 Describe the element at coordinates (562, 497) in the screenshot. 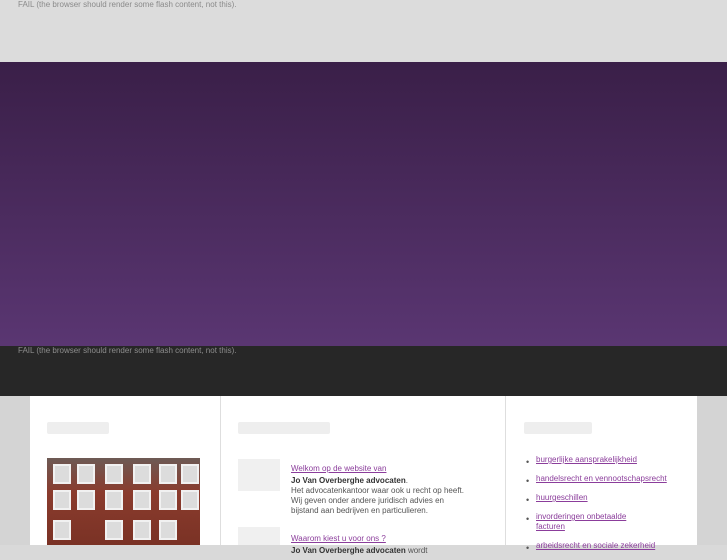

I see `service-link: huurgeschillen` at that location.